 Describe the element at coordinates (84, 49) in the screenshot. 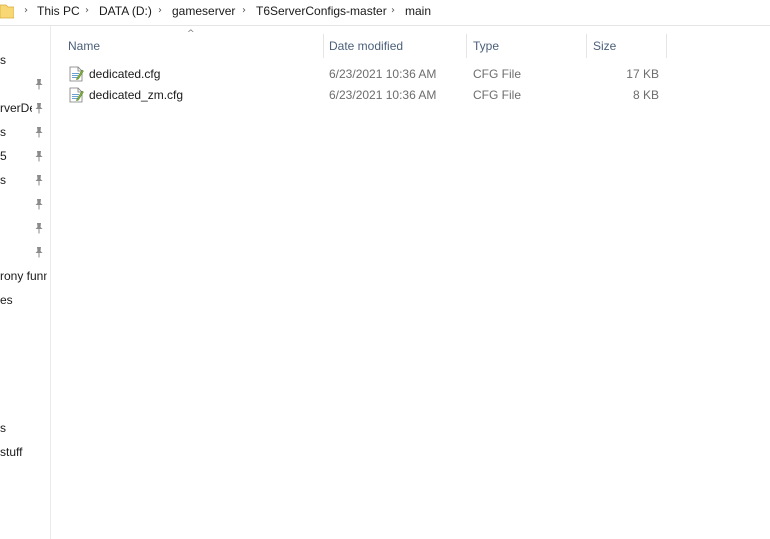

I see `column-header-name: Name` at that location.